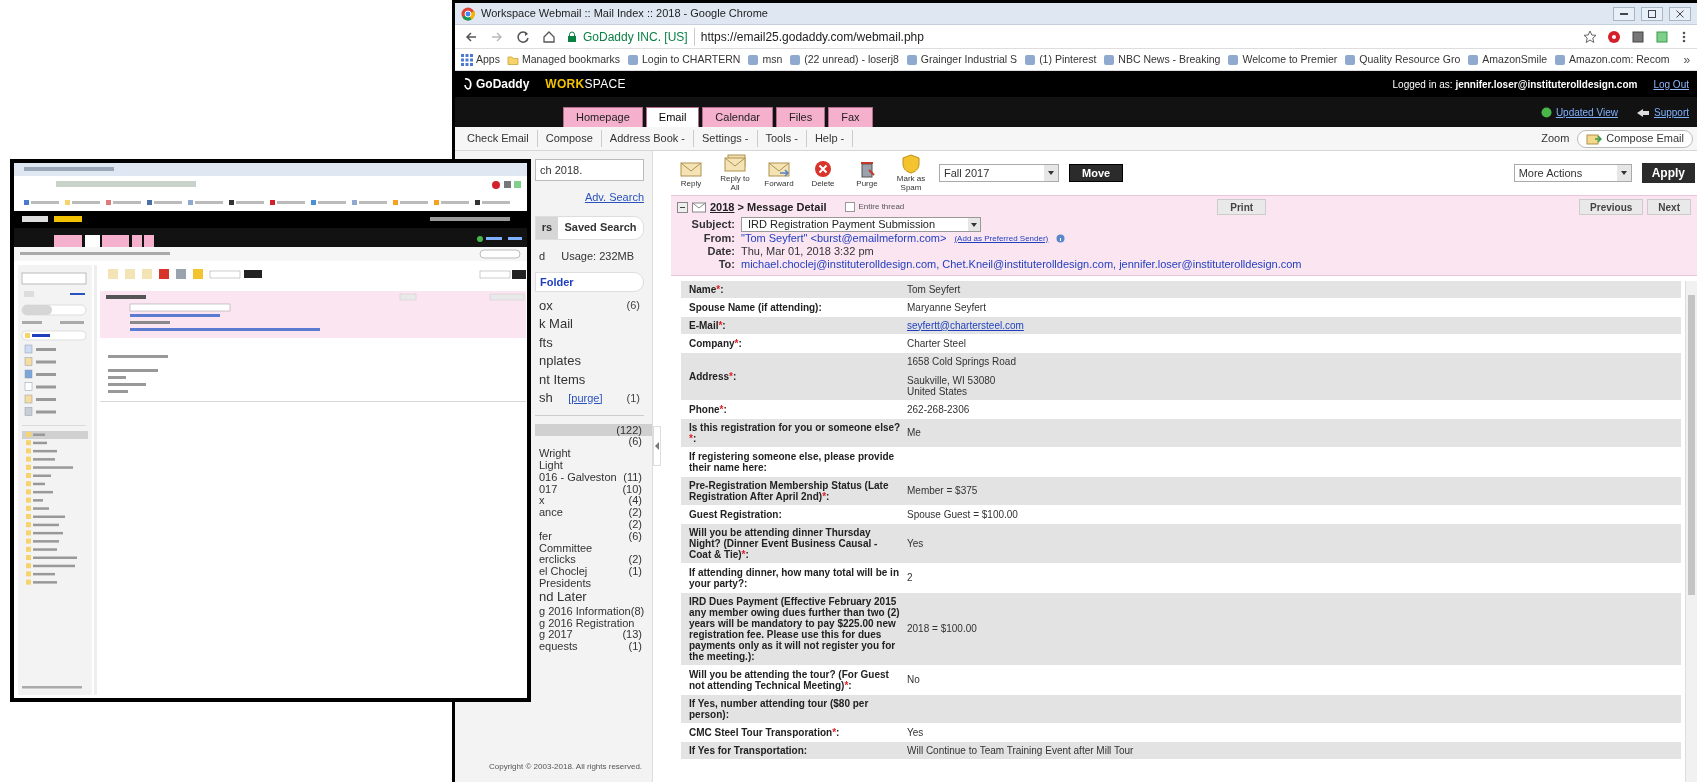 This screenshot has width=1697, height=782. Describe the element at coordinates (572, 36) in the screenshot. I see `lock-icon` at that location.